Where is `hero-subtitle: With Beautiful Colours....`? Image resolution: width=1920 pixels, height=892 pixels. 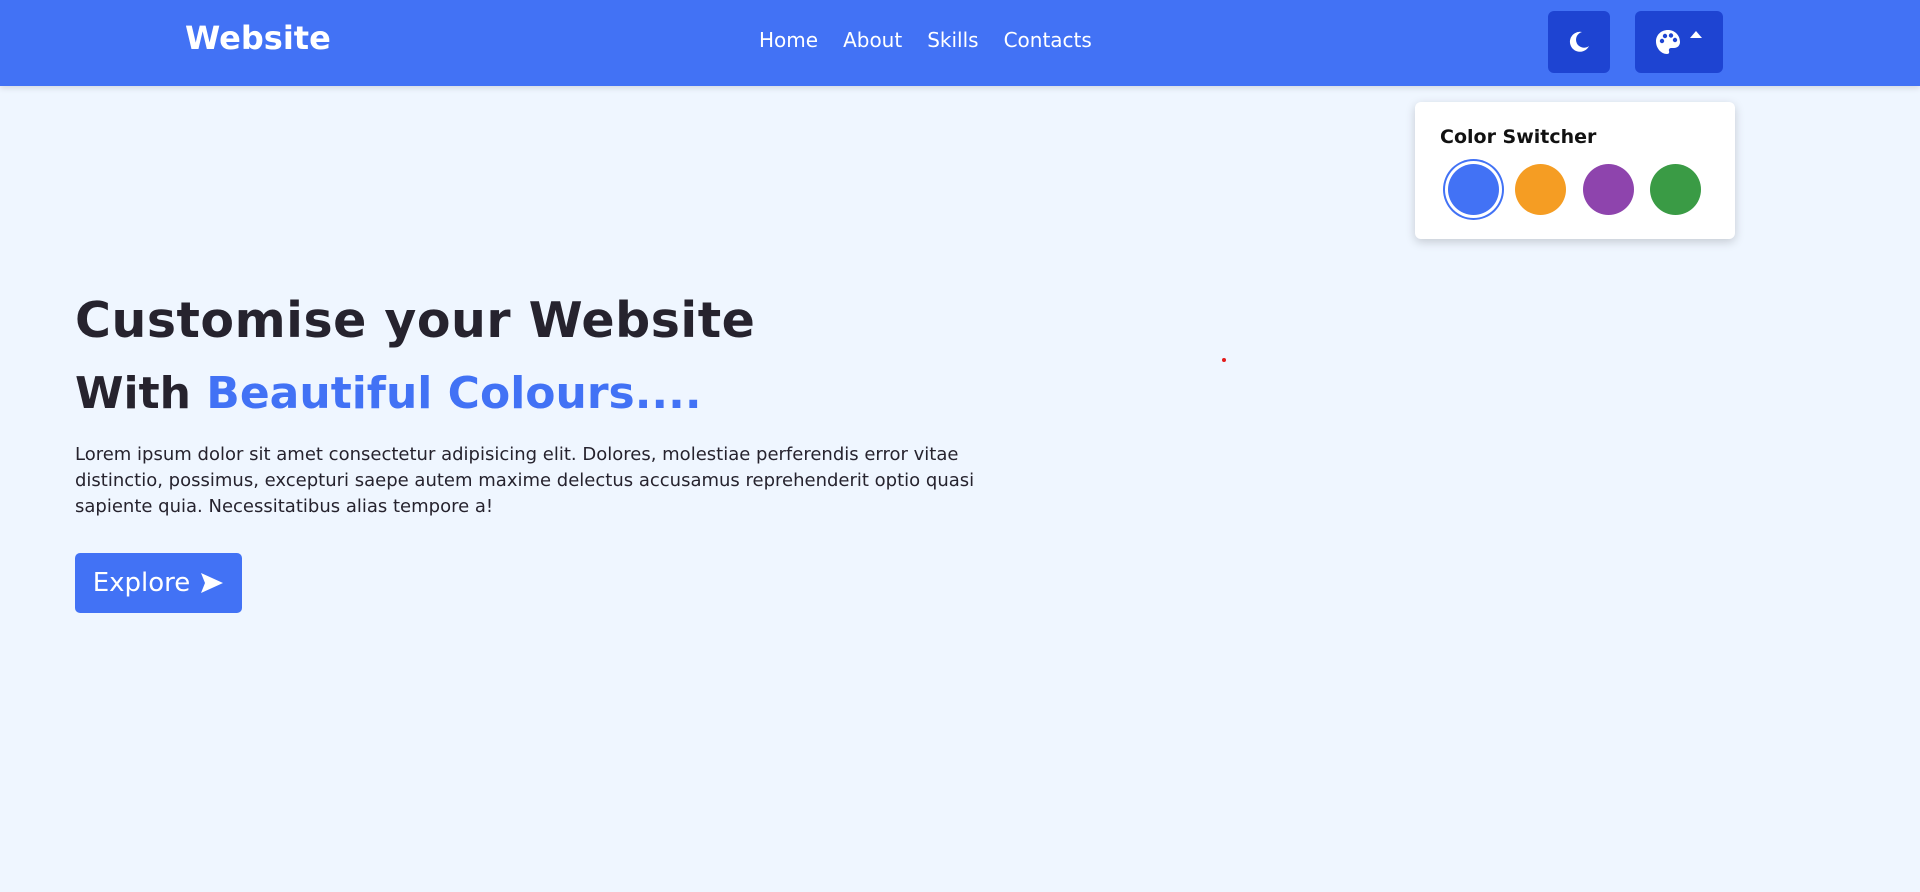
hero-subtitle: With Beautiful Colours.... is located at coordinates (388, 393).